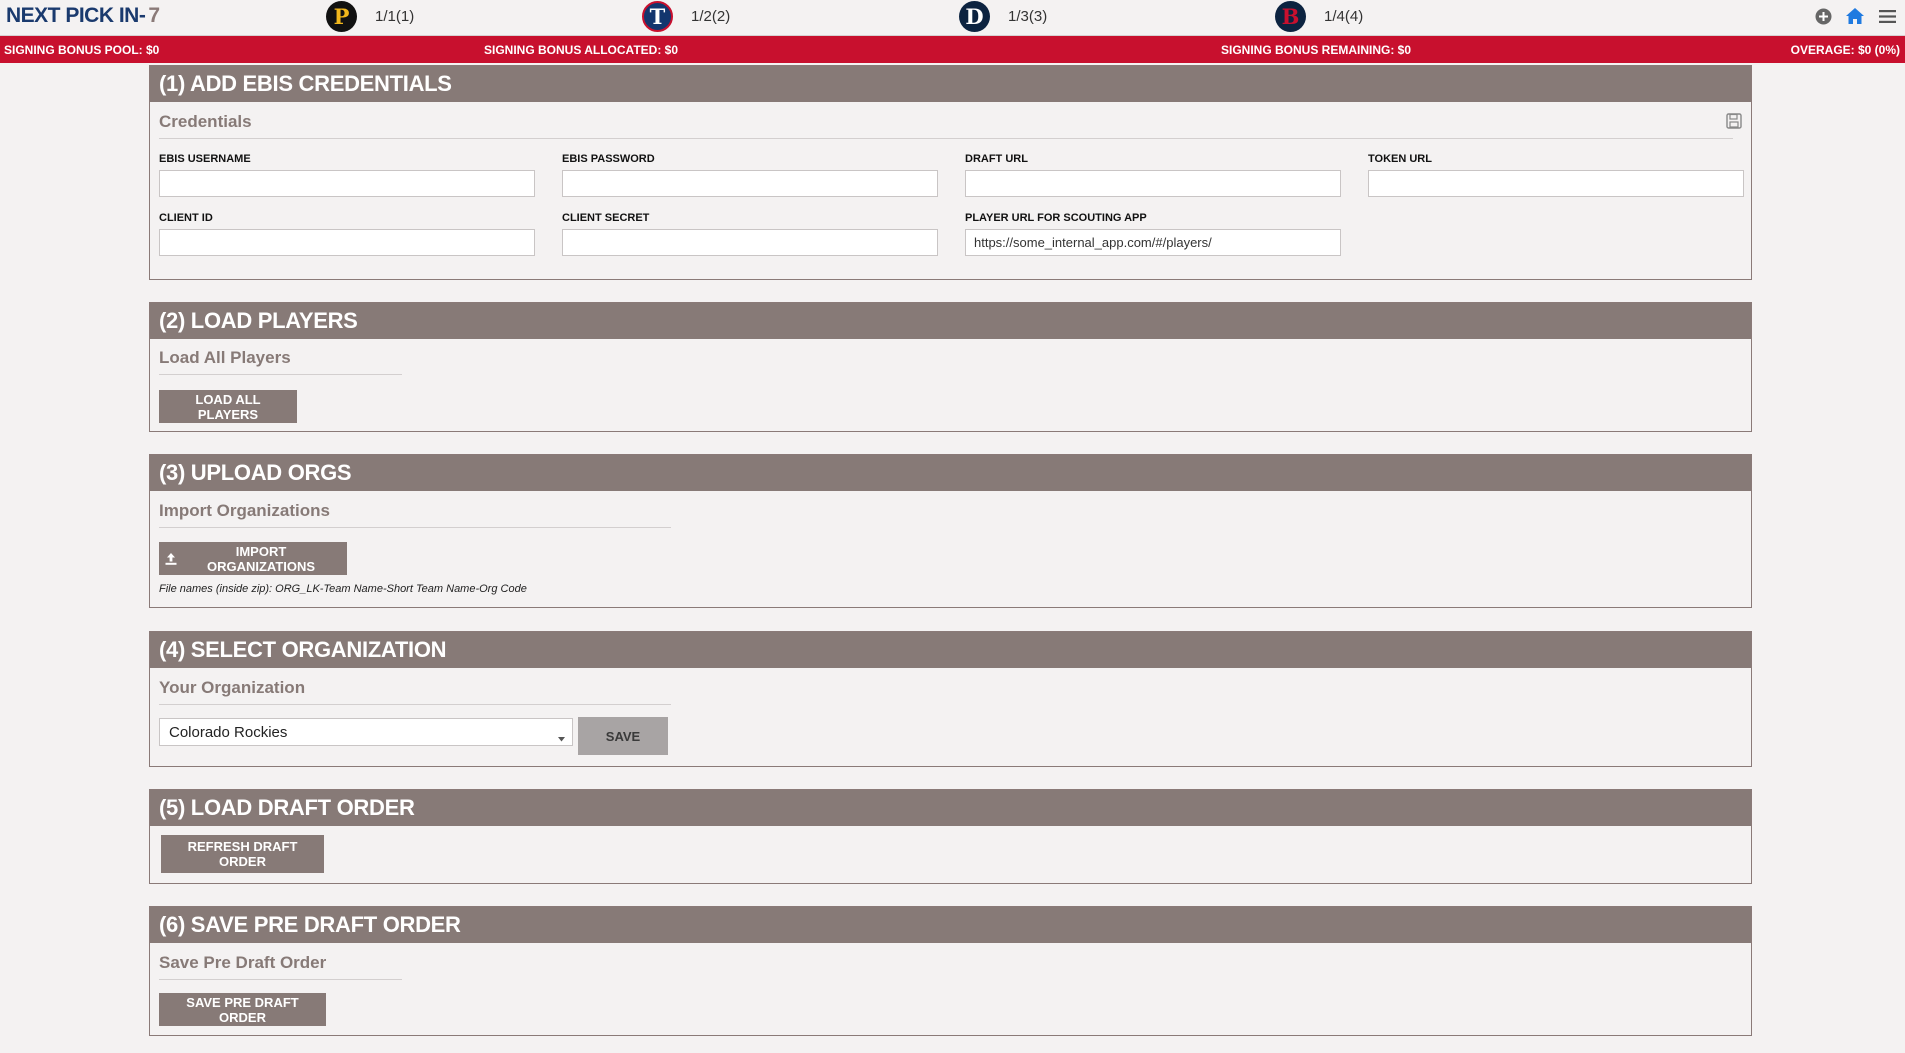  I want to click on player-url-input: https://some_internal_app.com/#/players/, so click(1153, 242).